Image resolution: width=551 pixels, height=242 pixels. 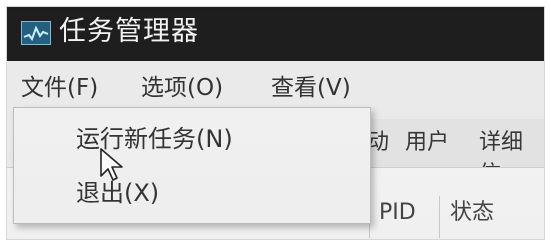 What do you see at coordinates (450, 153) in the screenshot?
I see `tab-bar: 动 用户 详细信` at bounding box center [450, 153].